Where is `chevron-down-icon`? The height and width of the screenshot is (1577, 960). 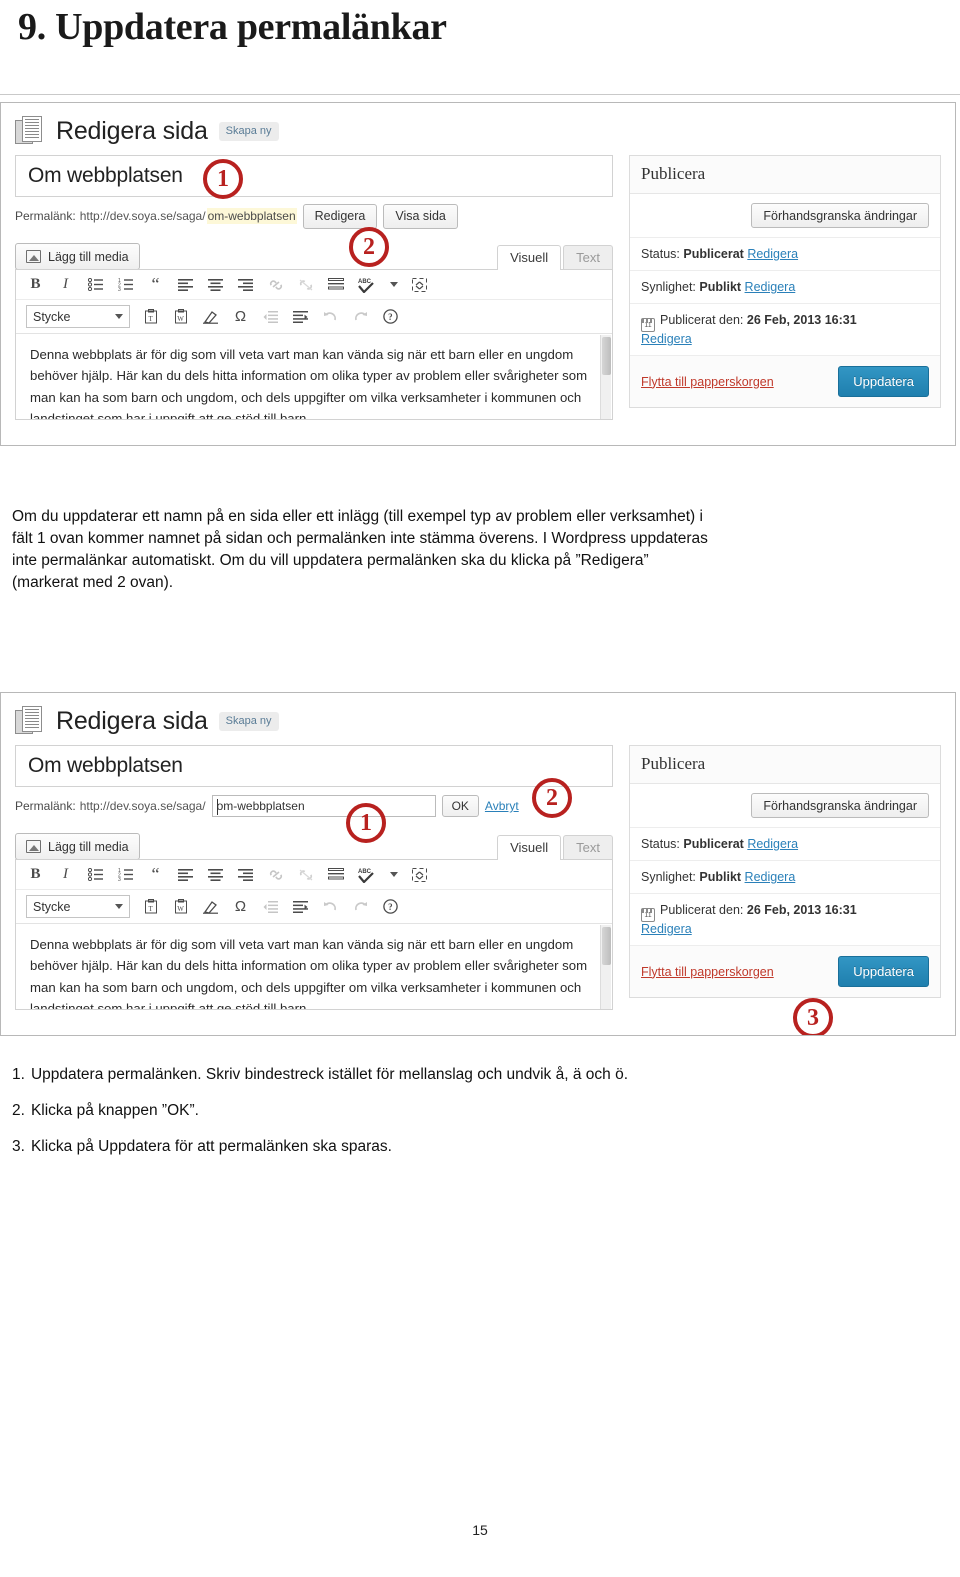
chevron-down-icon is located at coordinates (119, 316).